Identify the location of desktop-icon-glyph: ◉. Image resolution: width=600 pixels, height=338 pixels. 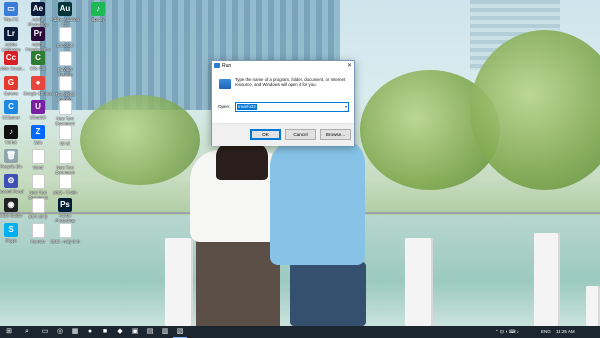
(11, 205).